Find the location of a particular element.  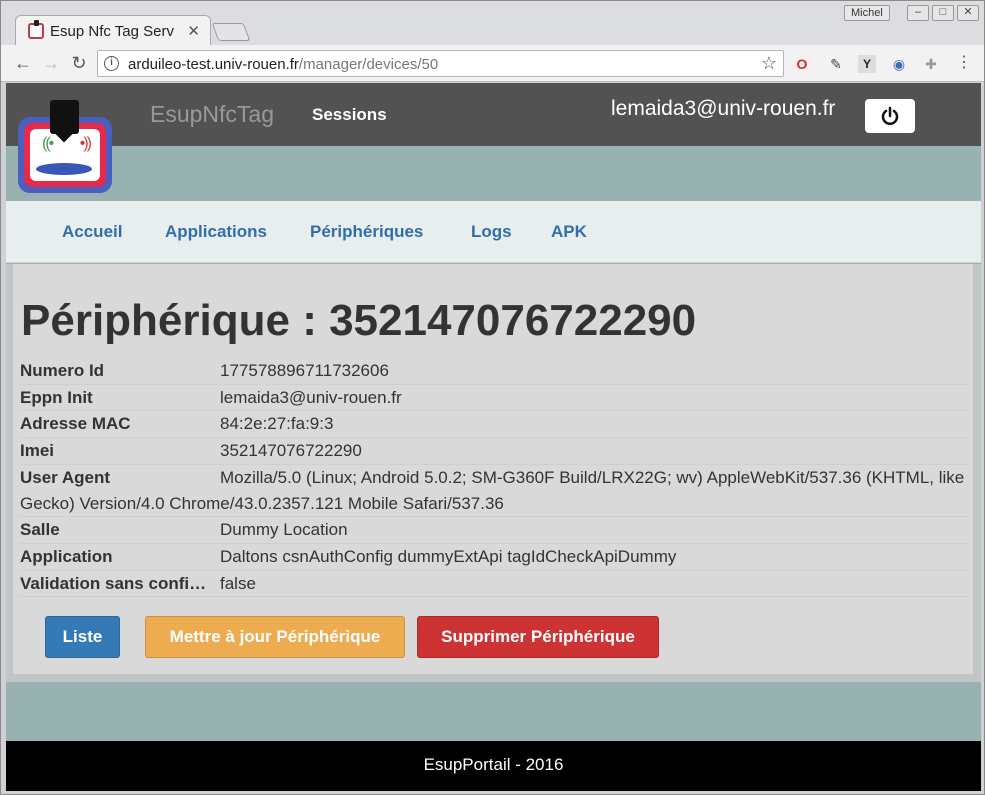

table-row: Eppn Init lemaida3@univ-rouen.fr is located at coordinates (495, 398).